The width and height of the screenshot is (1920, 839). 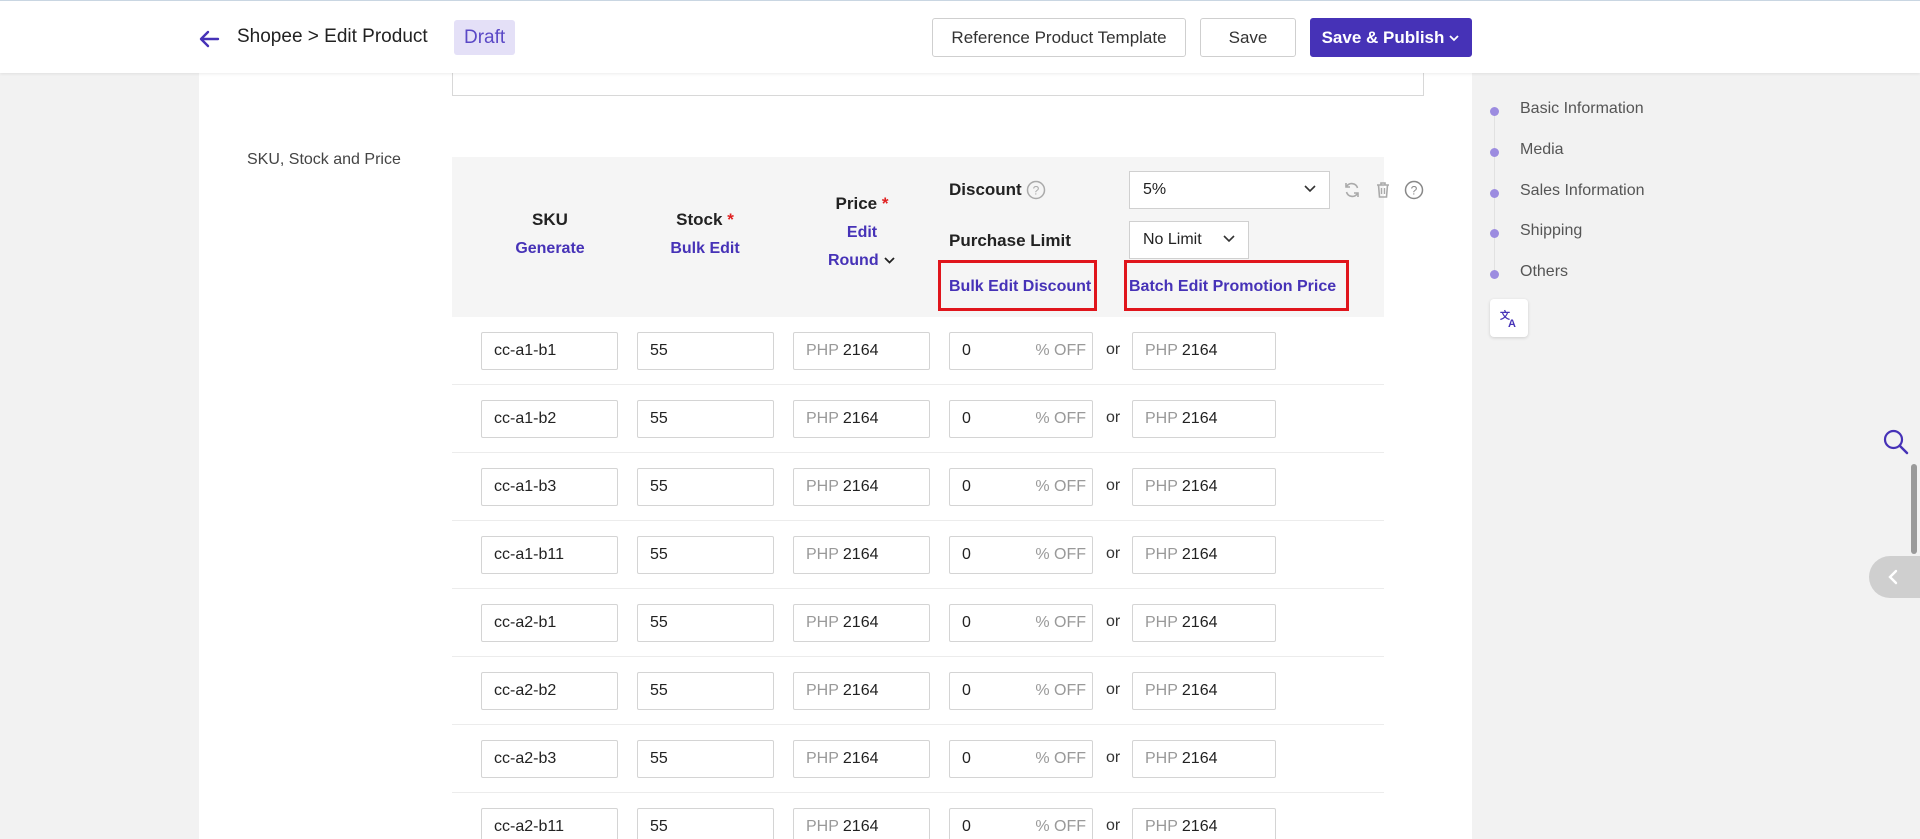 I want to click on nav-item-label: Basic Information, so click(x=1582, y=108).